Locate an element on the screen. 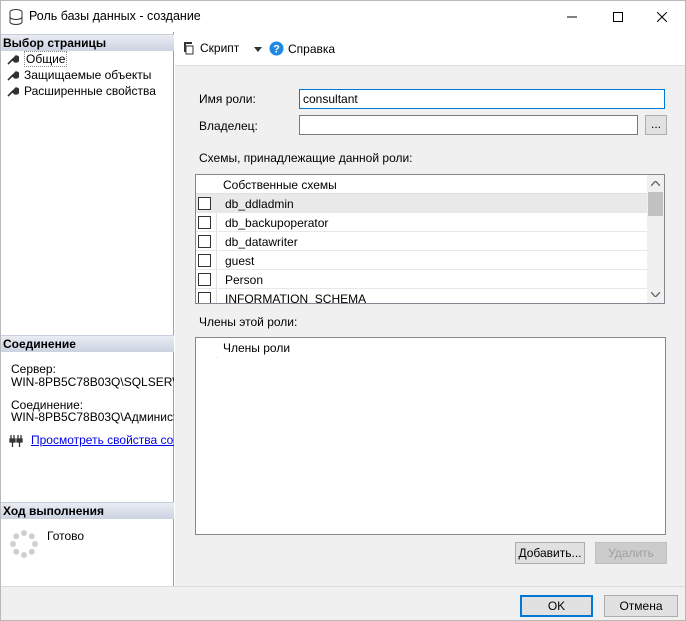  help-button: ? Справка is located at coordinates (302, 48).